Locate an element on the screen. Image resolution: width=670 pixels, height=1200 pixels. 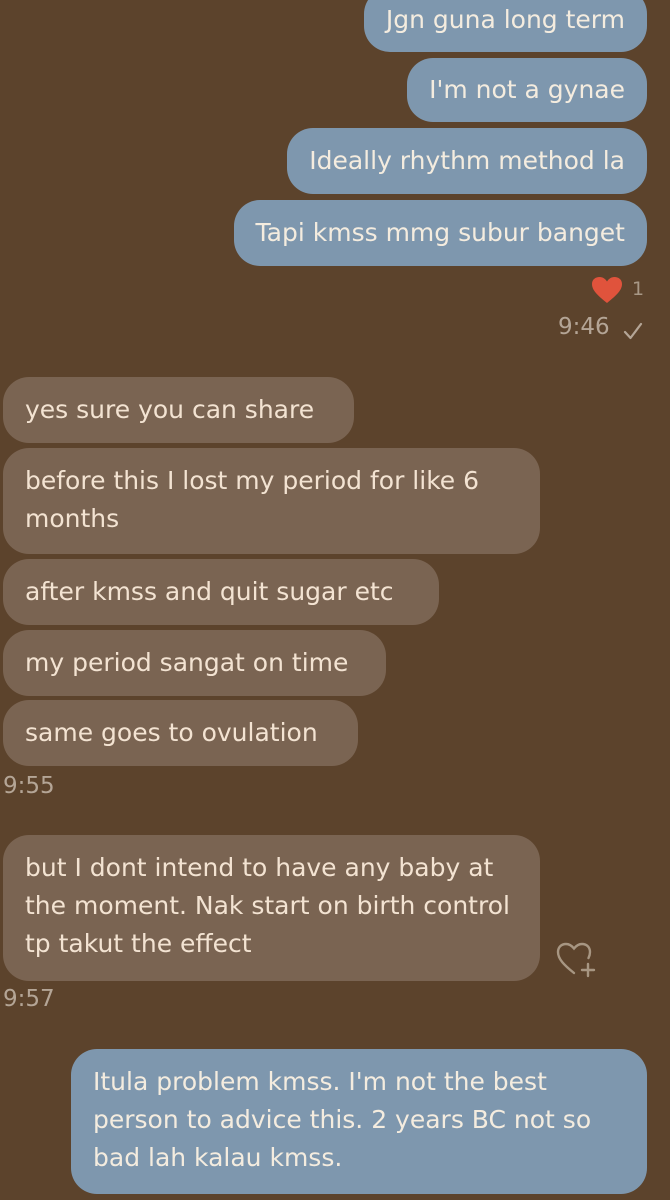
heart-plus-icon is located at coordinates (577, 959).